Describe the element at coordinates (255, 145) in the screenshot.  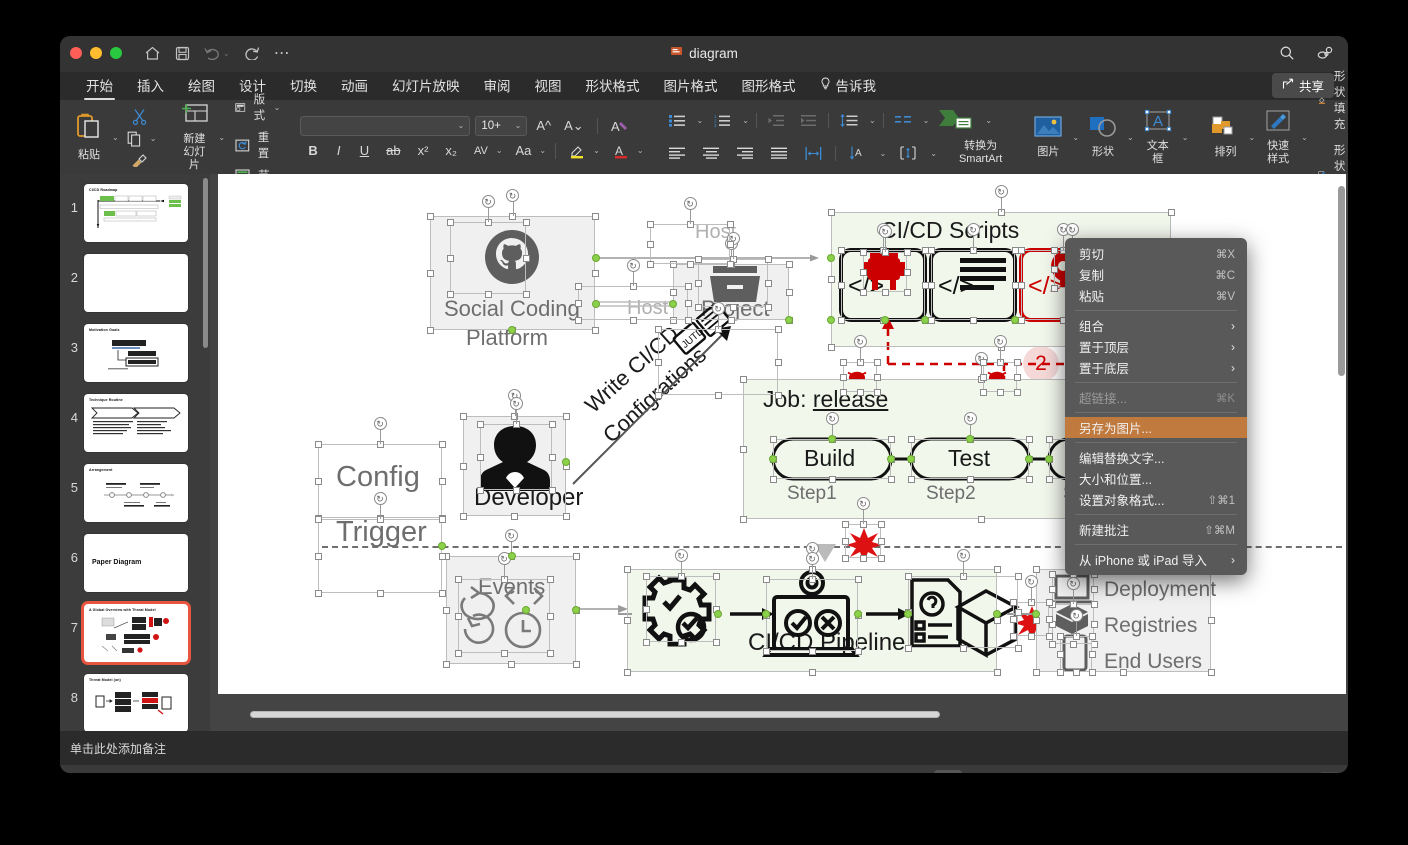
I see `reset-button: 重置` at that location.